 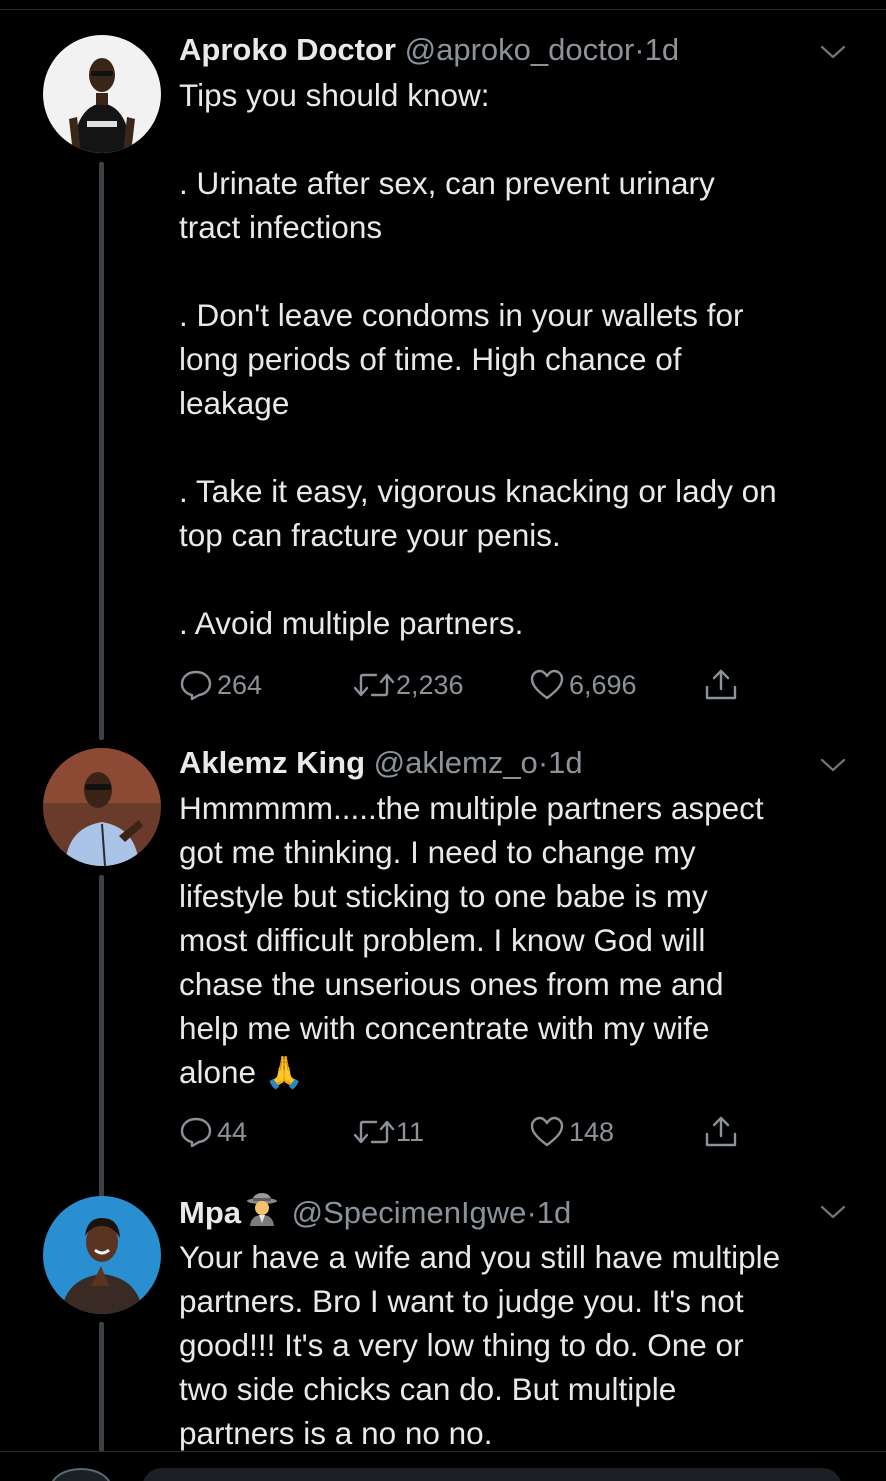 What do you see at coordinates (410, 1131) in the screenshot?
I see `retweet-count: 11` at bounding box center [410, 1131].